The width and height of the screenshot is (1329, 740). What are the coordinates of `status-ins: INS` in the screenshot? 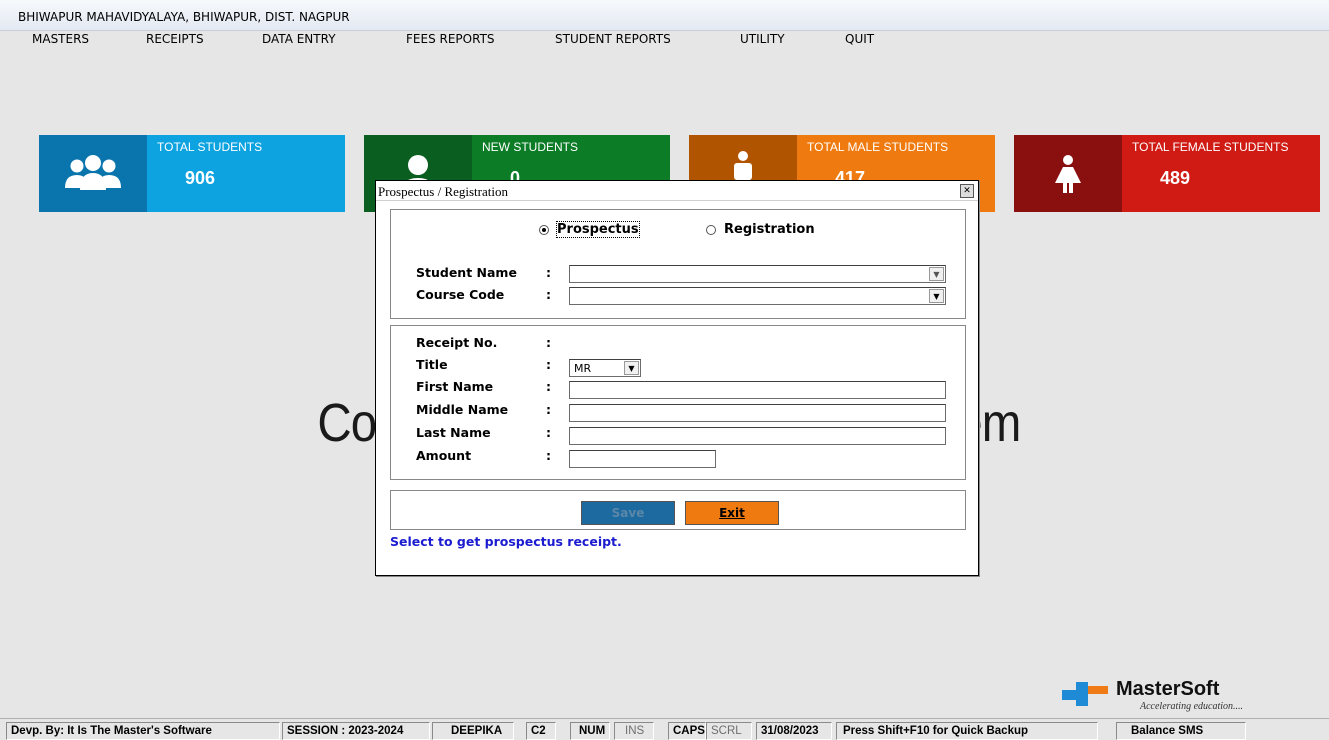 It's located at (634, 731).